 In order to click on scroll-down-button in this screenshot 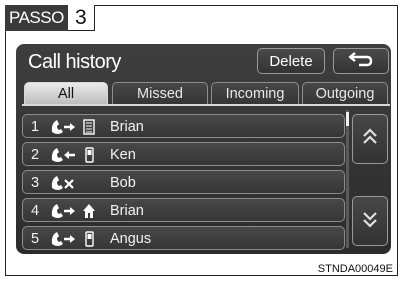, I will do `click(370, 221)`.